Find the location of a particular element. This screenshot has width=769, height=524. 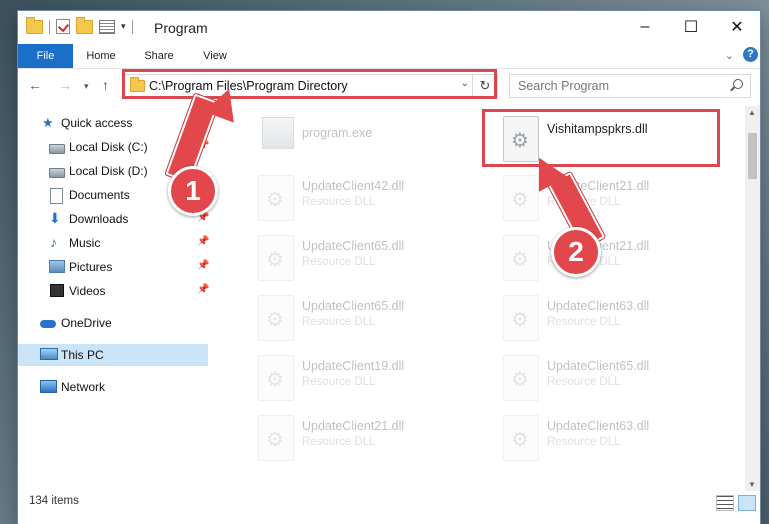

dll-file-highlight is located at coordinates (601, 138).